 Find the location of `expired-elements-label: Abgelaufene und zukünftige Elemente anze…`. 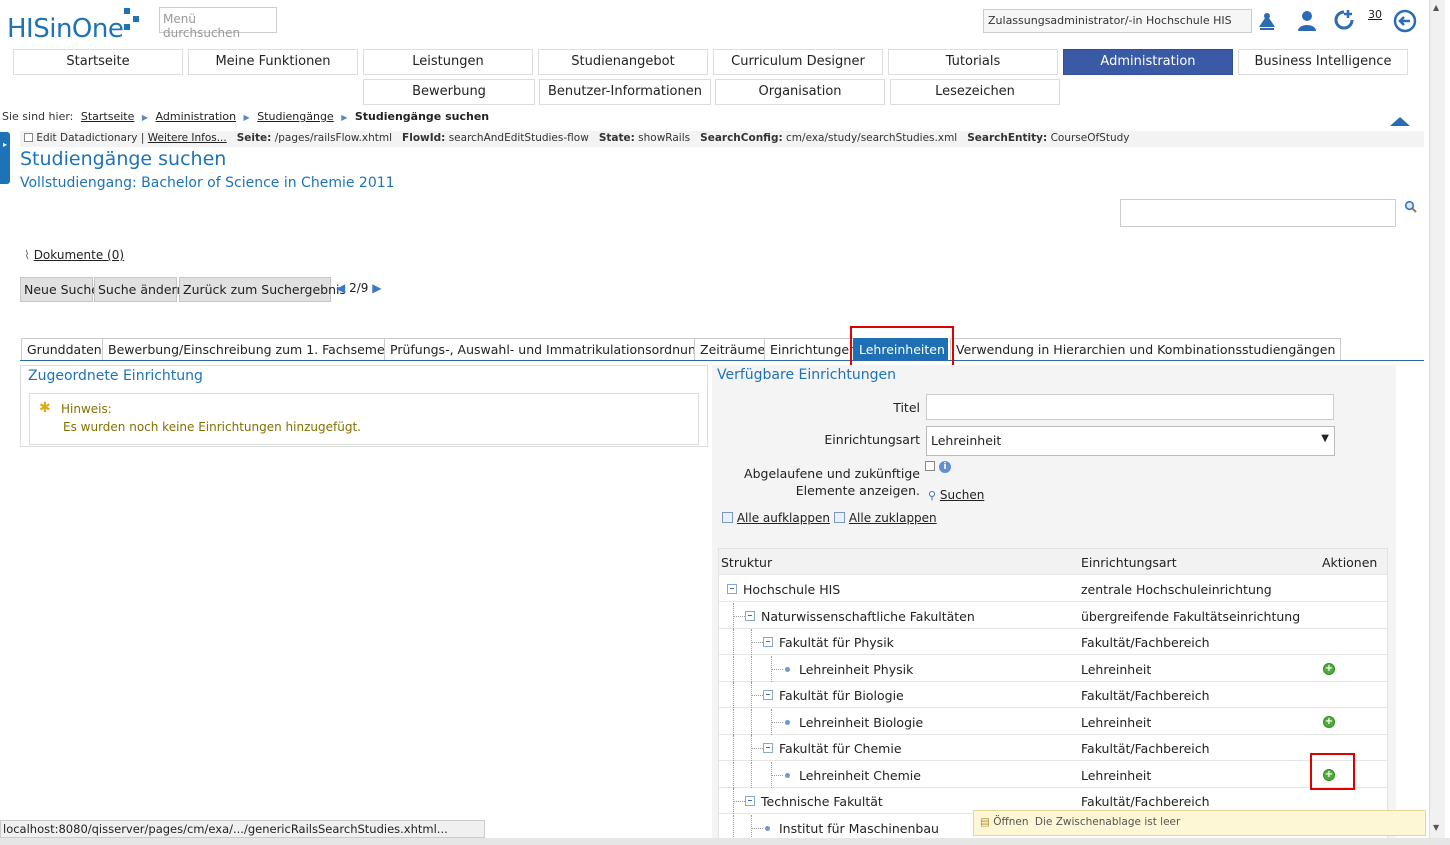

expired-elements-label: Abgelaufene und zukünftige Elemente anze… is located at coordinates (826, 482).